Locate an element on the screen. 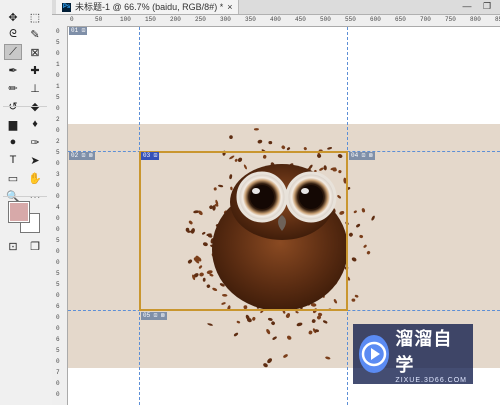  slice-label-05: 05 ⊡ ⊠ is located at coordinates (154, 316).